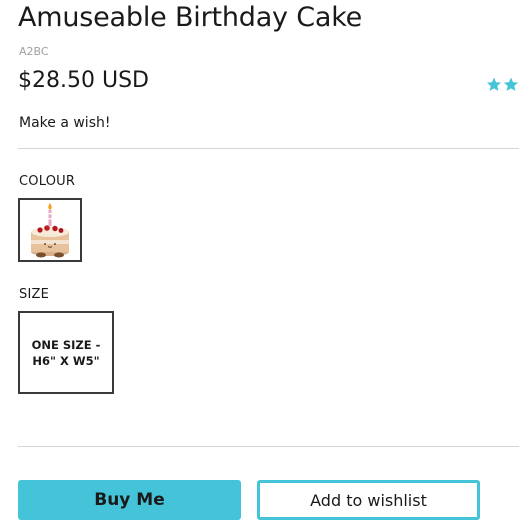 This screenshot has width=519, height=532. What do you see at coordinates (65, 123) in the screenshot?
I see `product-tagline: Make a wish!` at bounding box center [65, 123].